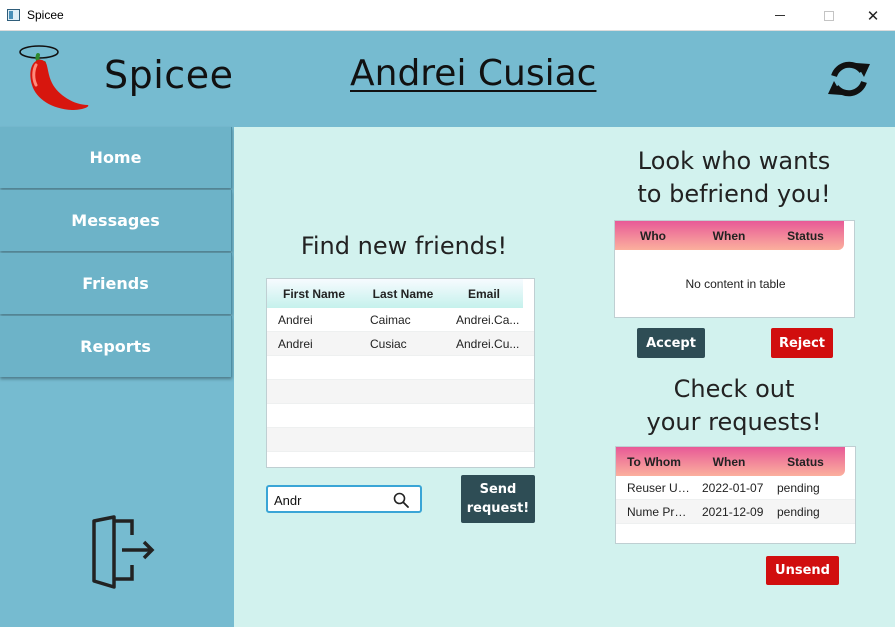 This screenshot has height=627, width=895. I want to click on maximize-icon, so click(829, 15).